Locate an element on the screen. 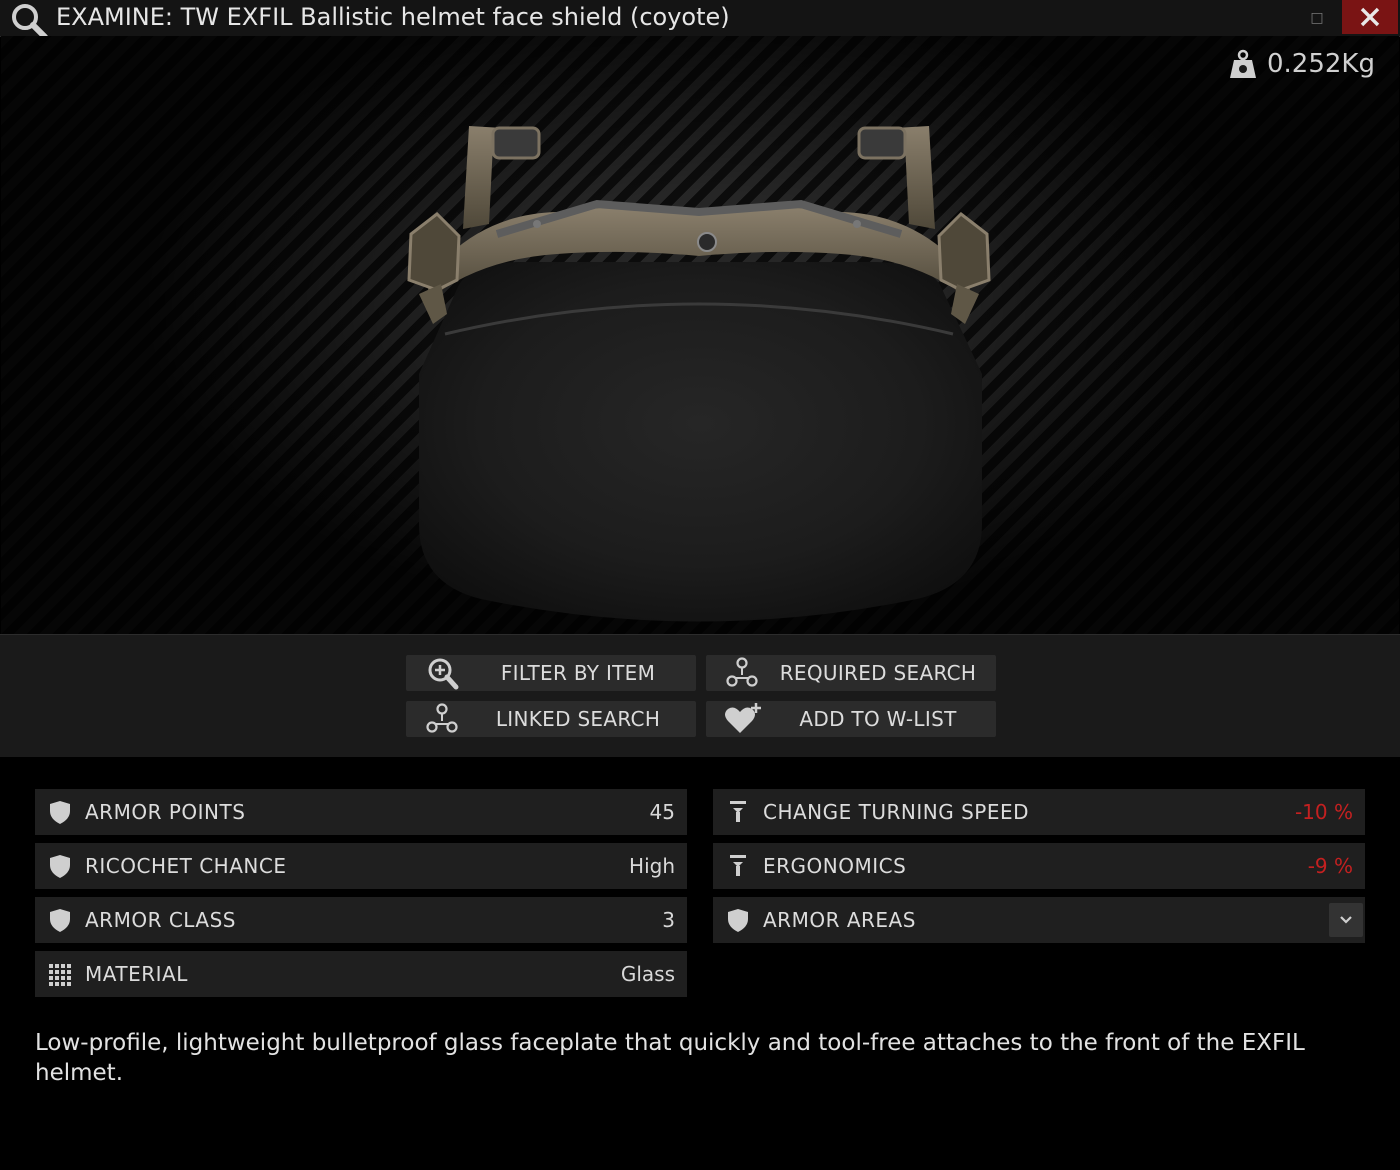  close-button is located at coordinates (1370, 17).